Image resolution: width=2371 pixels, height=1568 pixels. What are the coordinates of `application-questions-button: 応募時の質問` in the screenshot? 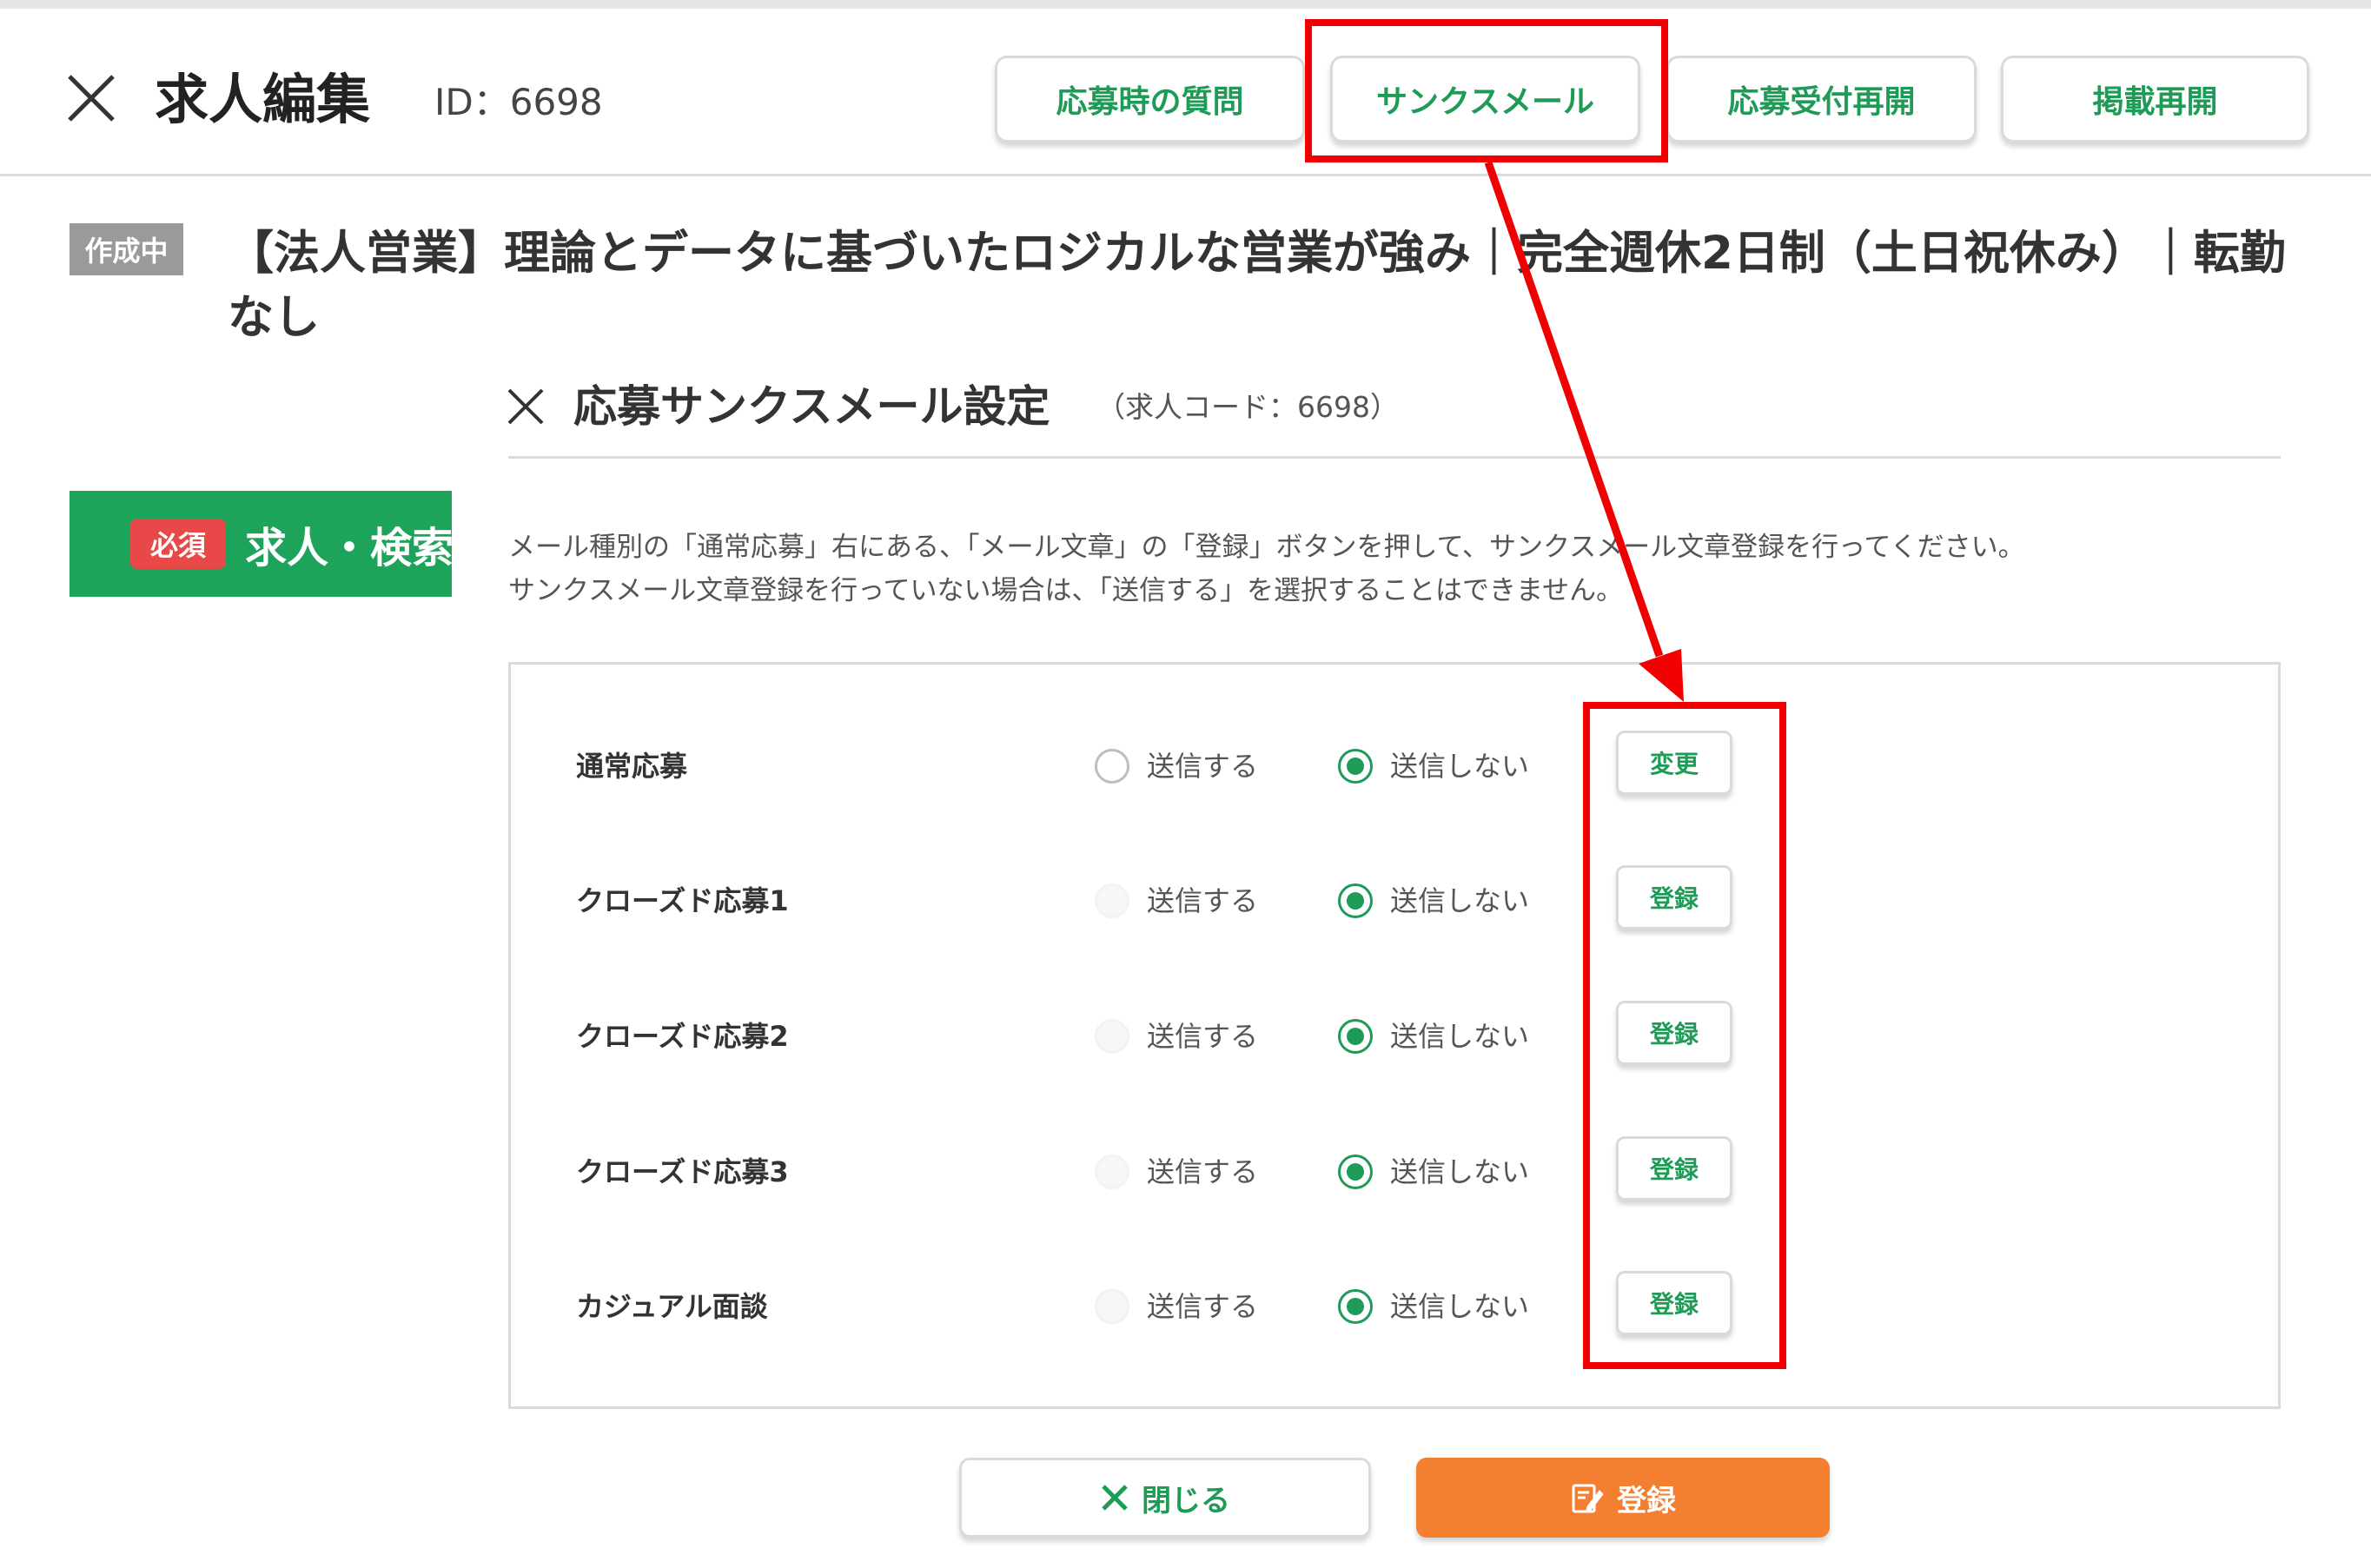 It's located at (1150, 99).